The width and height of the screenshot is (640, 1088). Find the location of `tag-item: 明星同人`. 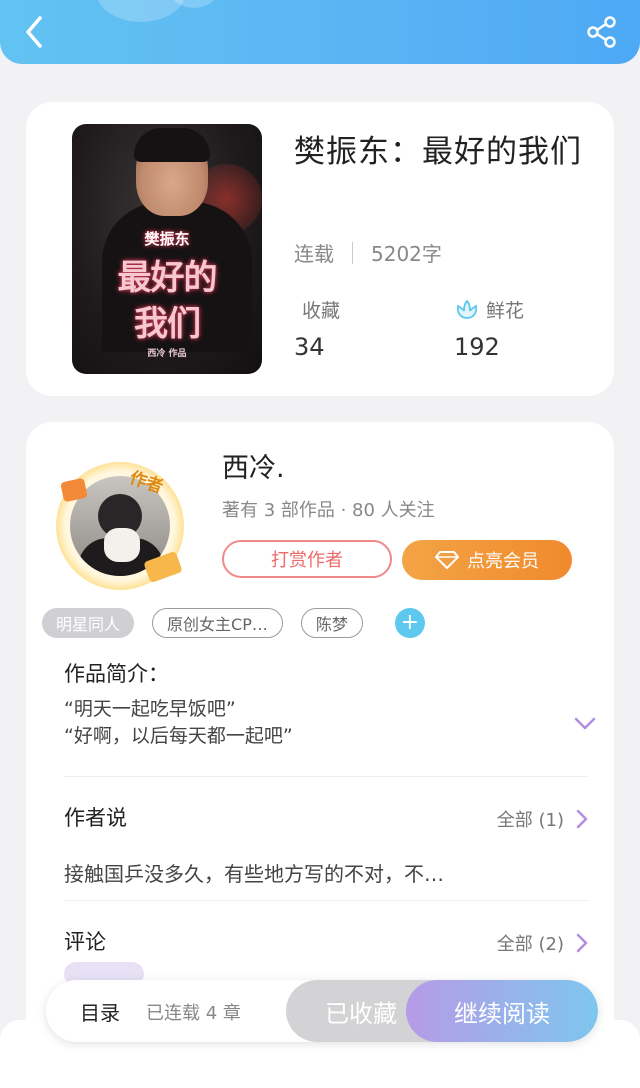

tag-item: 明星同人 is located at coordinates (88, 623).